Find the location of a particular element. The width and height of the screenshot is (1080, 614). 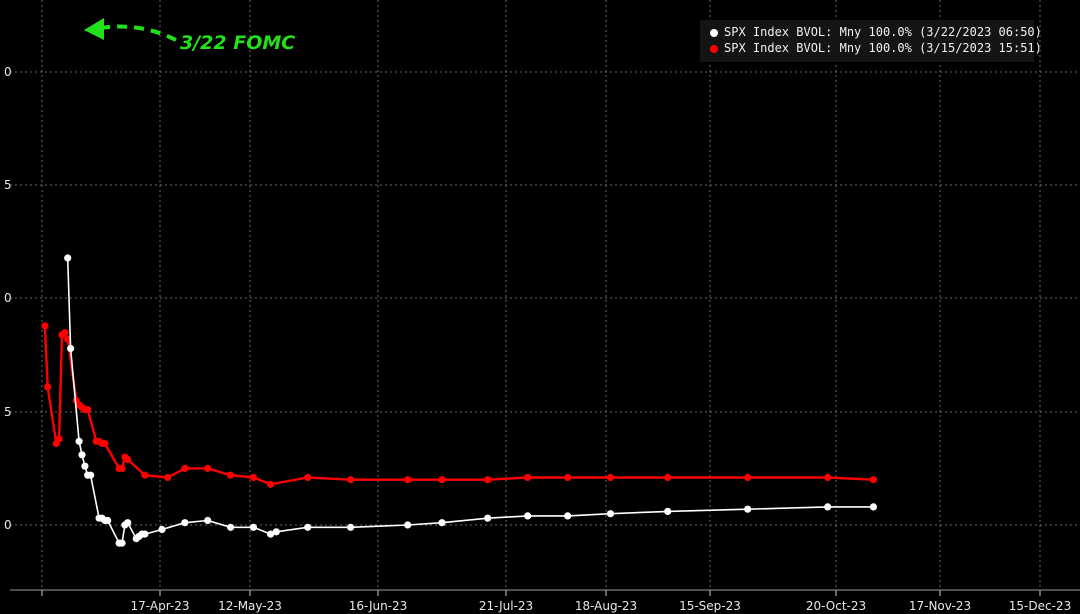

red-dot-icon is located at coordinates (714, 48).